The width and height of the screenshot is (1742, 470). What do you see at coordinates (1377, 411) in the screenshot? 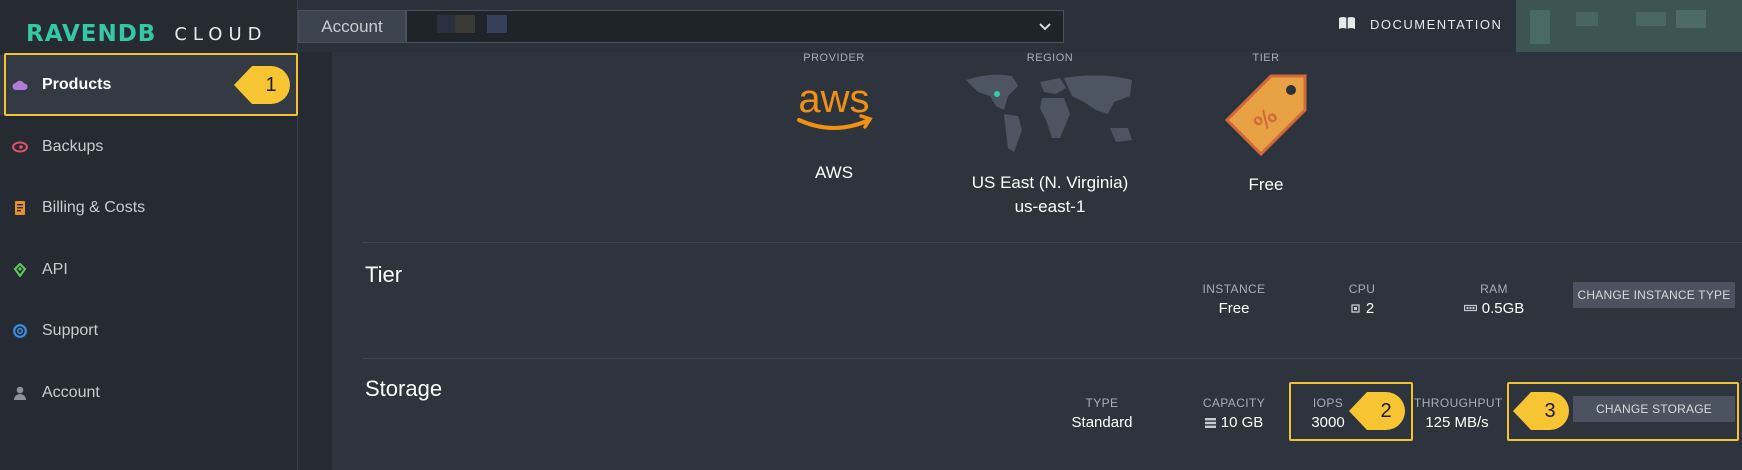
I see `callout-marker-2: 2` at bounding box center [1377, 411].